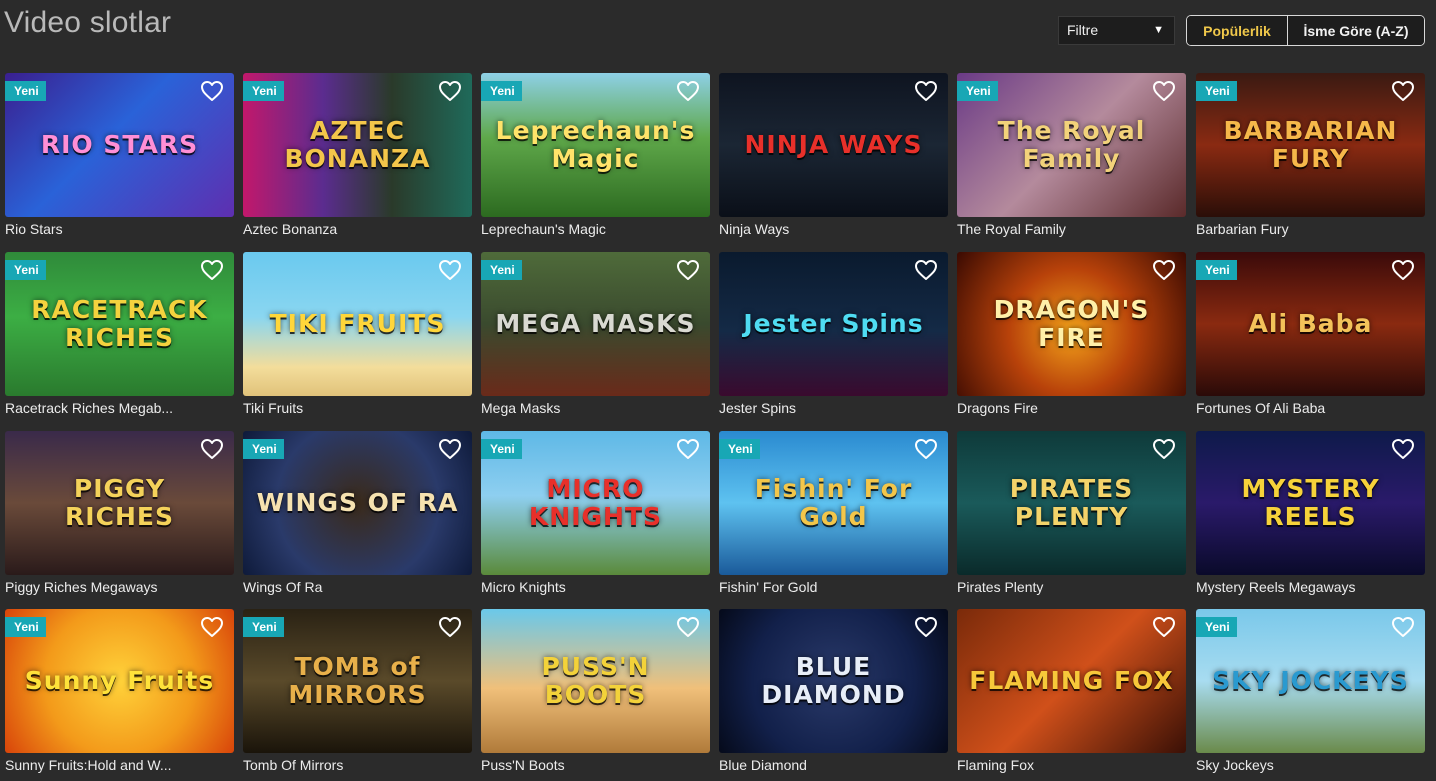 The height and width of the screenshot is (781, 1436). Describe the element at coordinates (357, 587) in the screenshot. I see `game-title: Wings Of Ra` at that location.